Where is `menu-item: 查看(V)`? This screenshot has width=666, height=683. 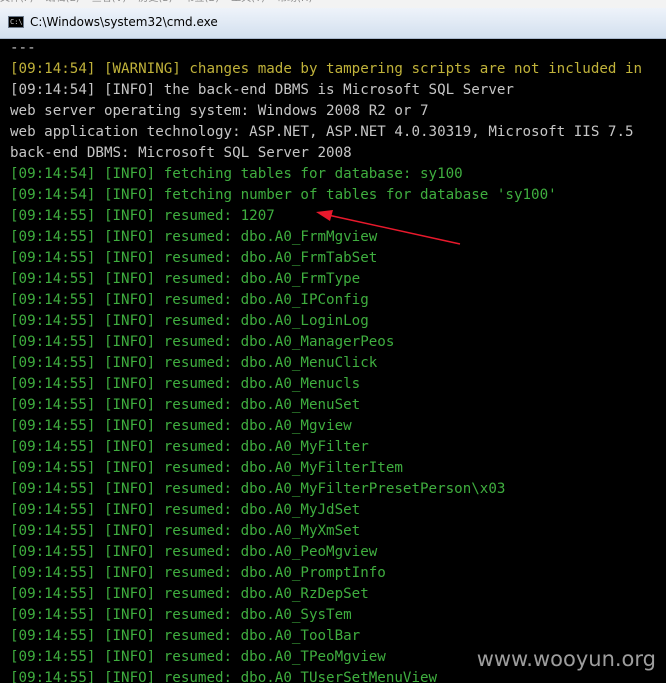
menu-item: 查看(V) is located at coordinates (109, 2).